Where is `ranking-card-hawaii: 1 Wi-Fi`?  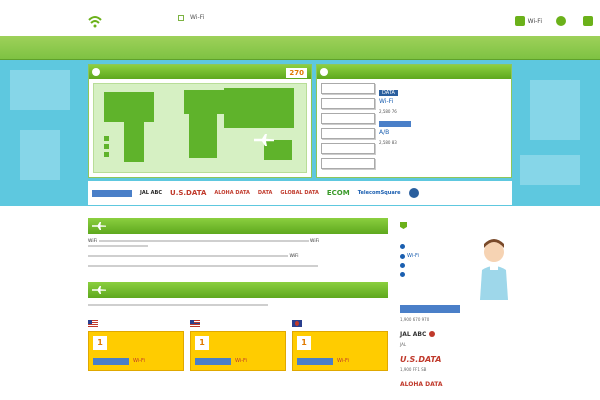 ranking-card-hawaii: 1 Wi-Fi is located at coordinates (238, 345).